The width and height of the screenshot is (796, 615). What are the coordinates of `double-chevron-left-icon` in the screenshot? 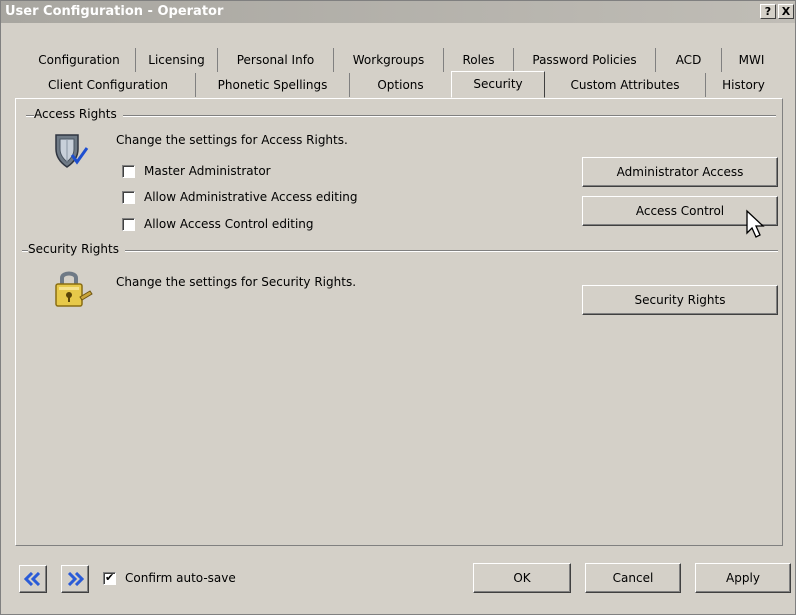 It's located at (32, 579).